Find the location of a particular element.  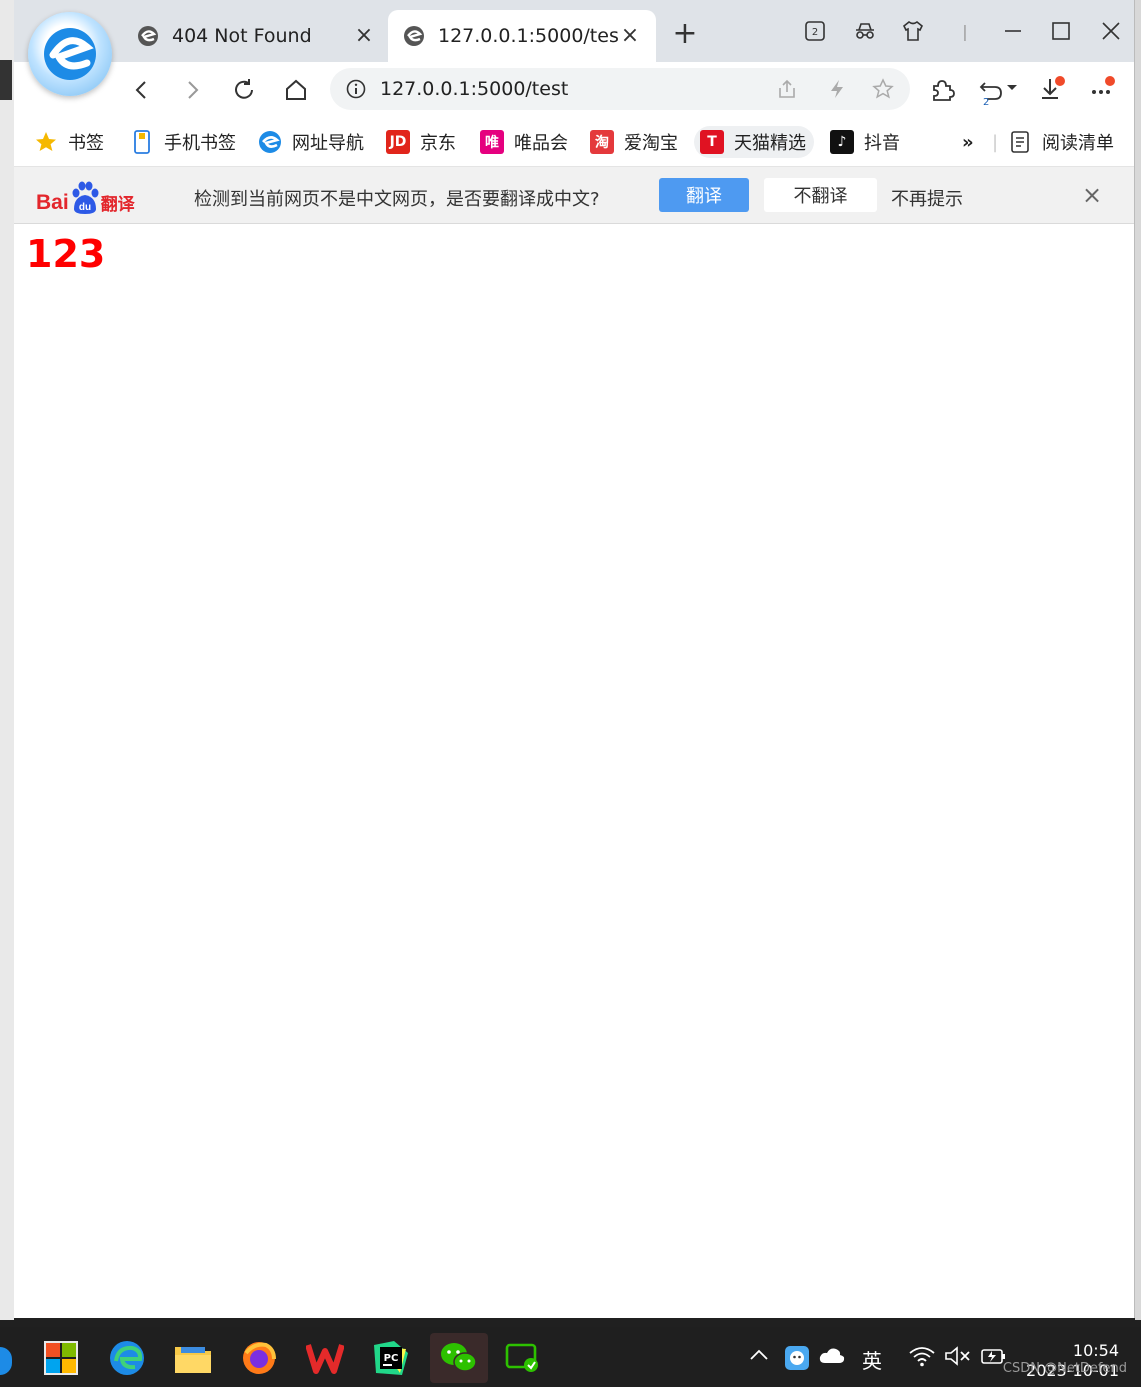

tmall-icon: T is located at coordinates (712, 142).